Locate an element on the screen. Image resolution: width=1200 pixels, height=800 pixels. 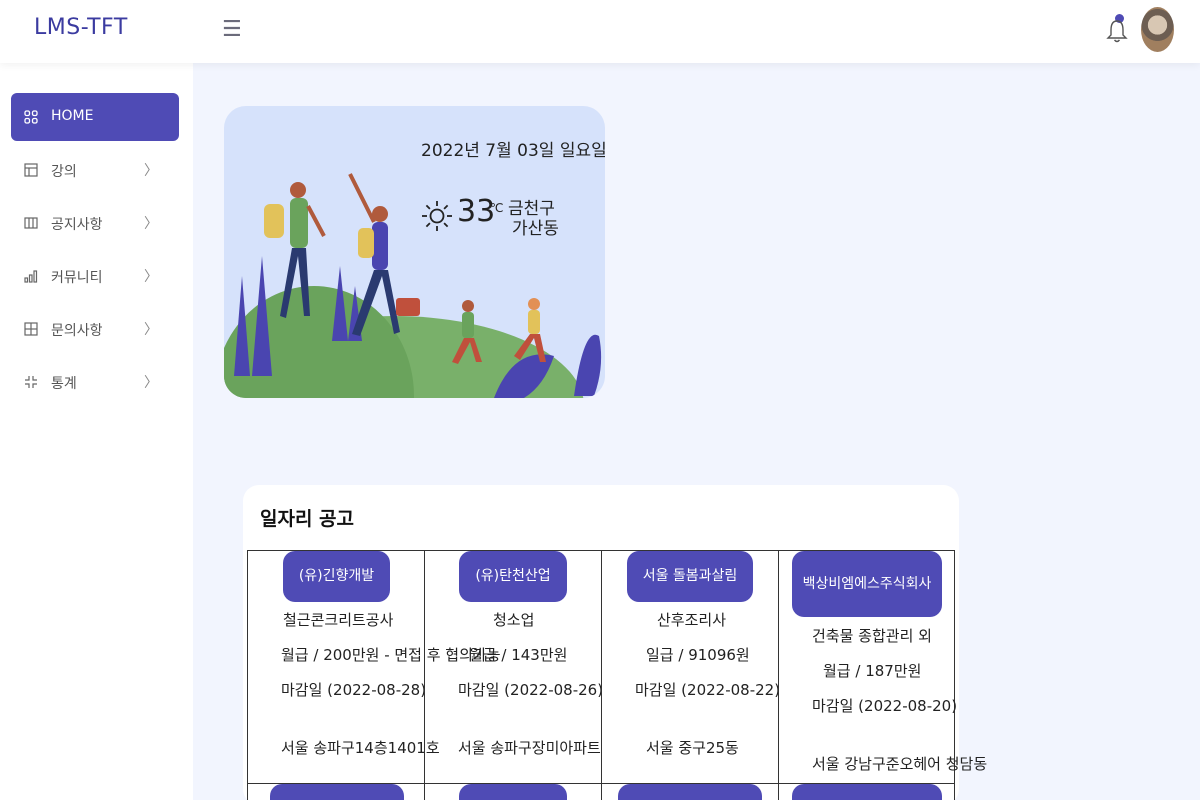
grid-icon is located at coordinates (31, 117).